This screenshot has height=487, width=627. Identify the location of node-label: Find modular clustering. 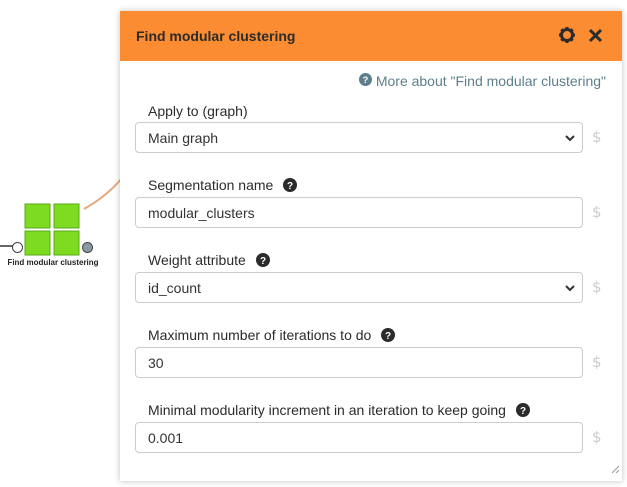
(53, 262).